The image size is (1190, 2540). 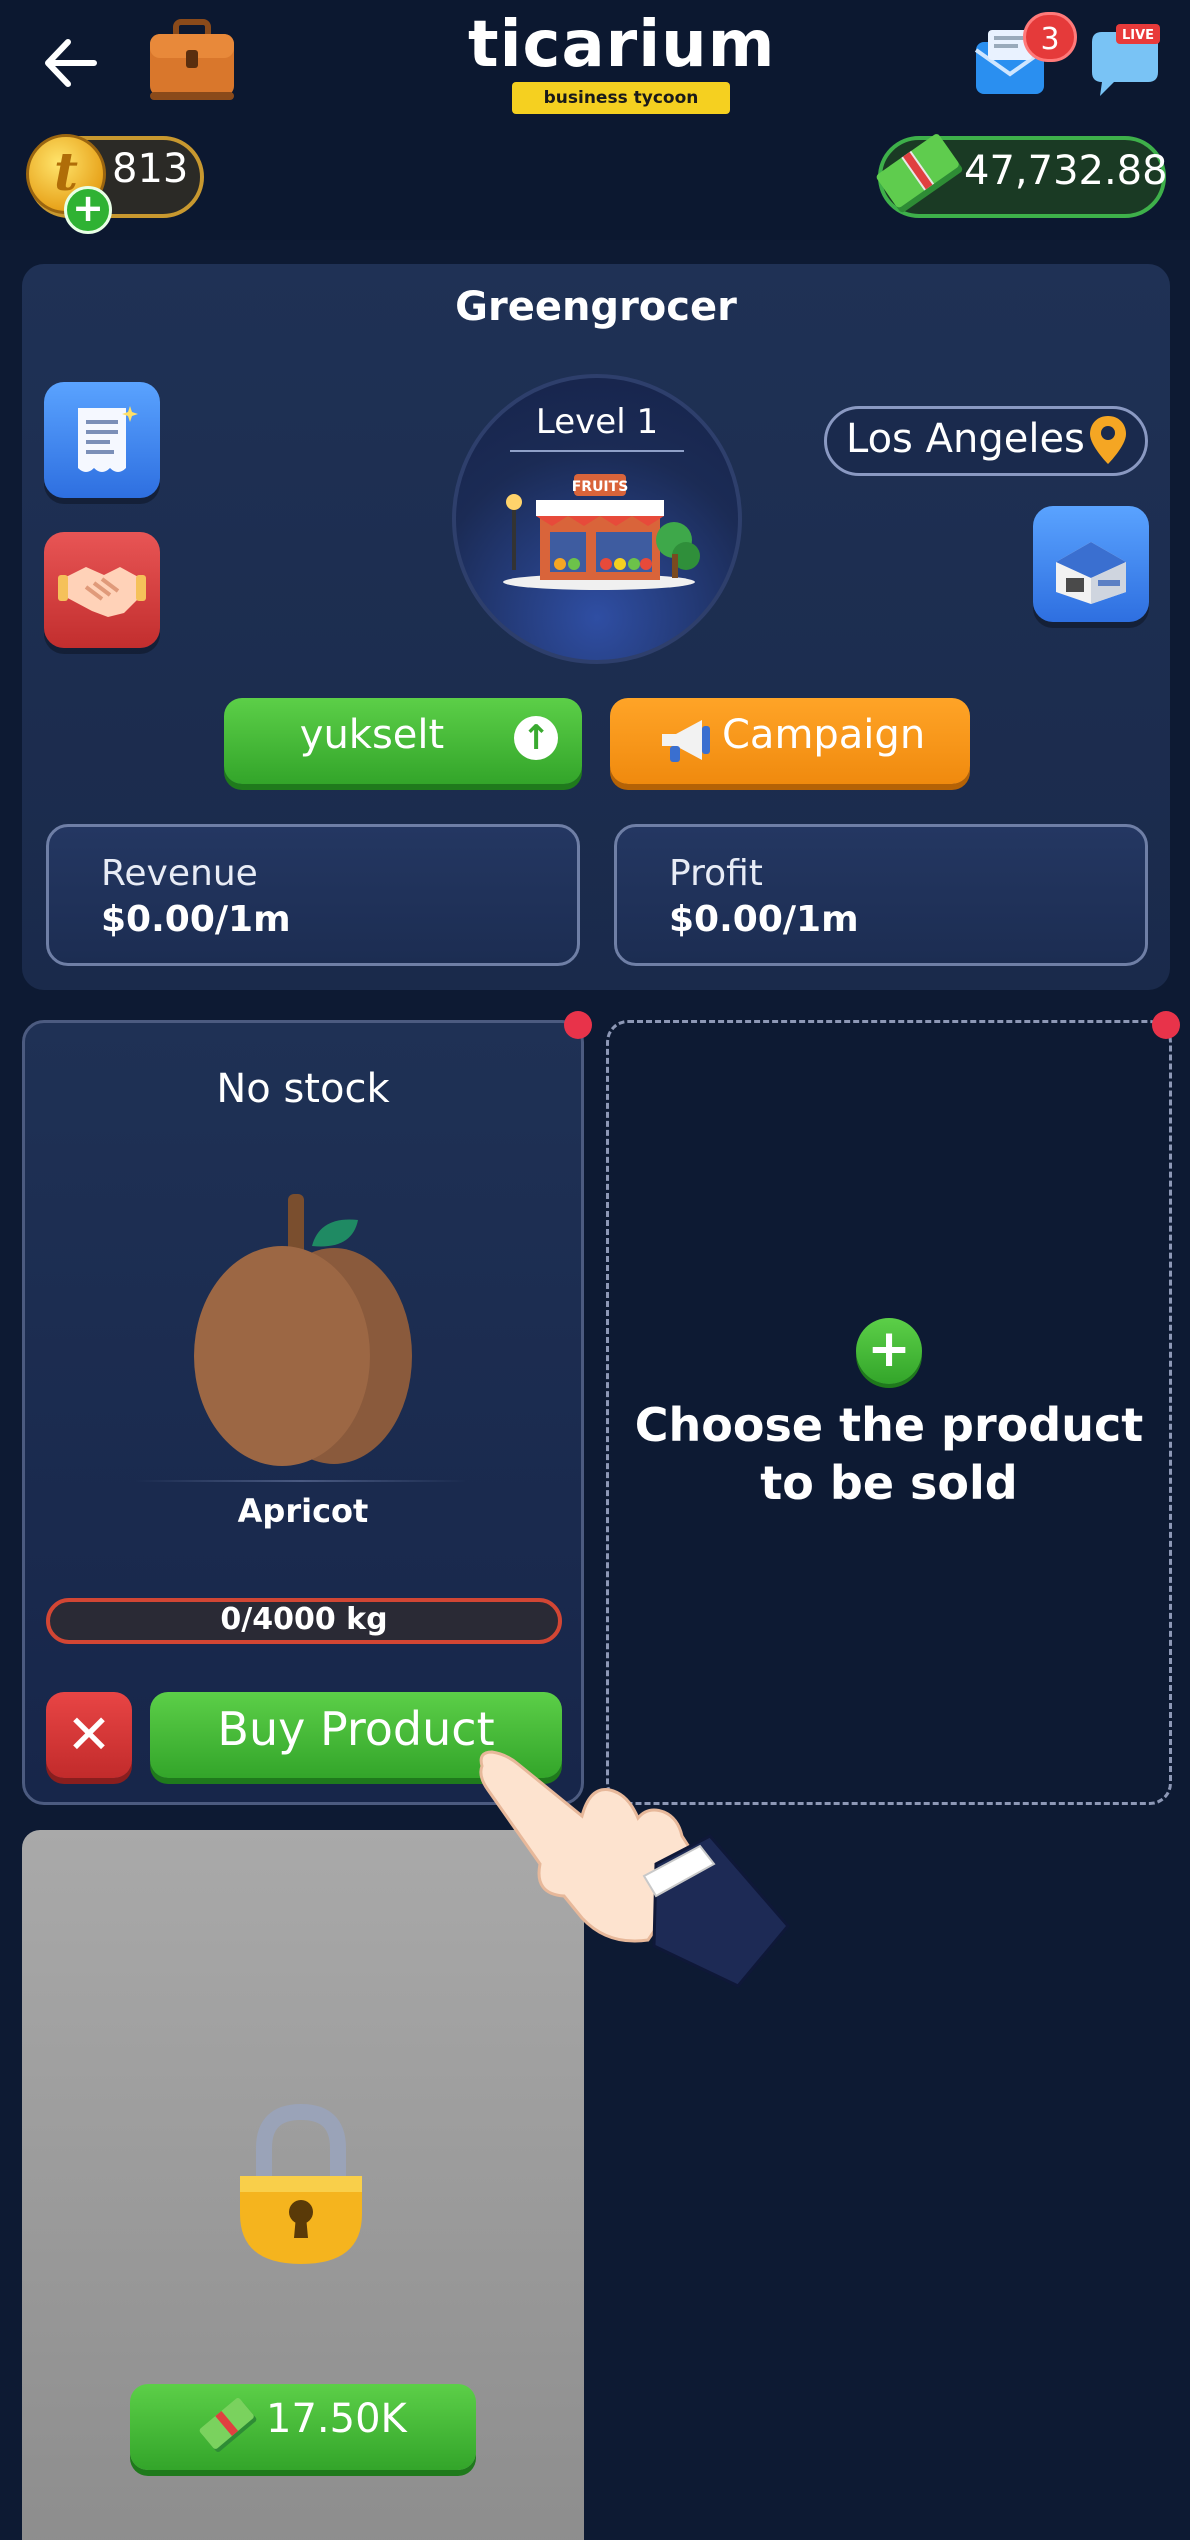 What do you see at coordinates (303, 1089) in the screenshot?
I see `stock-status: No stock` at bounding box center [303, 1089].